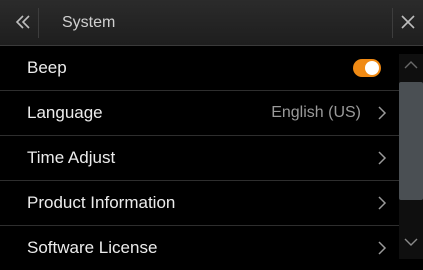  What do you see at coordinates (372, 68) in the screenshot?
I see `toggle-knob` at bounding box center [372, 68].